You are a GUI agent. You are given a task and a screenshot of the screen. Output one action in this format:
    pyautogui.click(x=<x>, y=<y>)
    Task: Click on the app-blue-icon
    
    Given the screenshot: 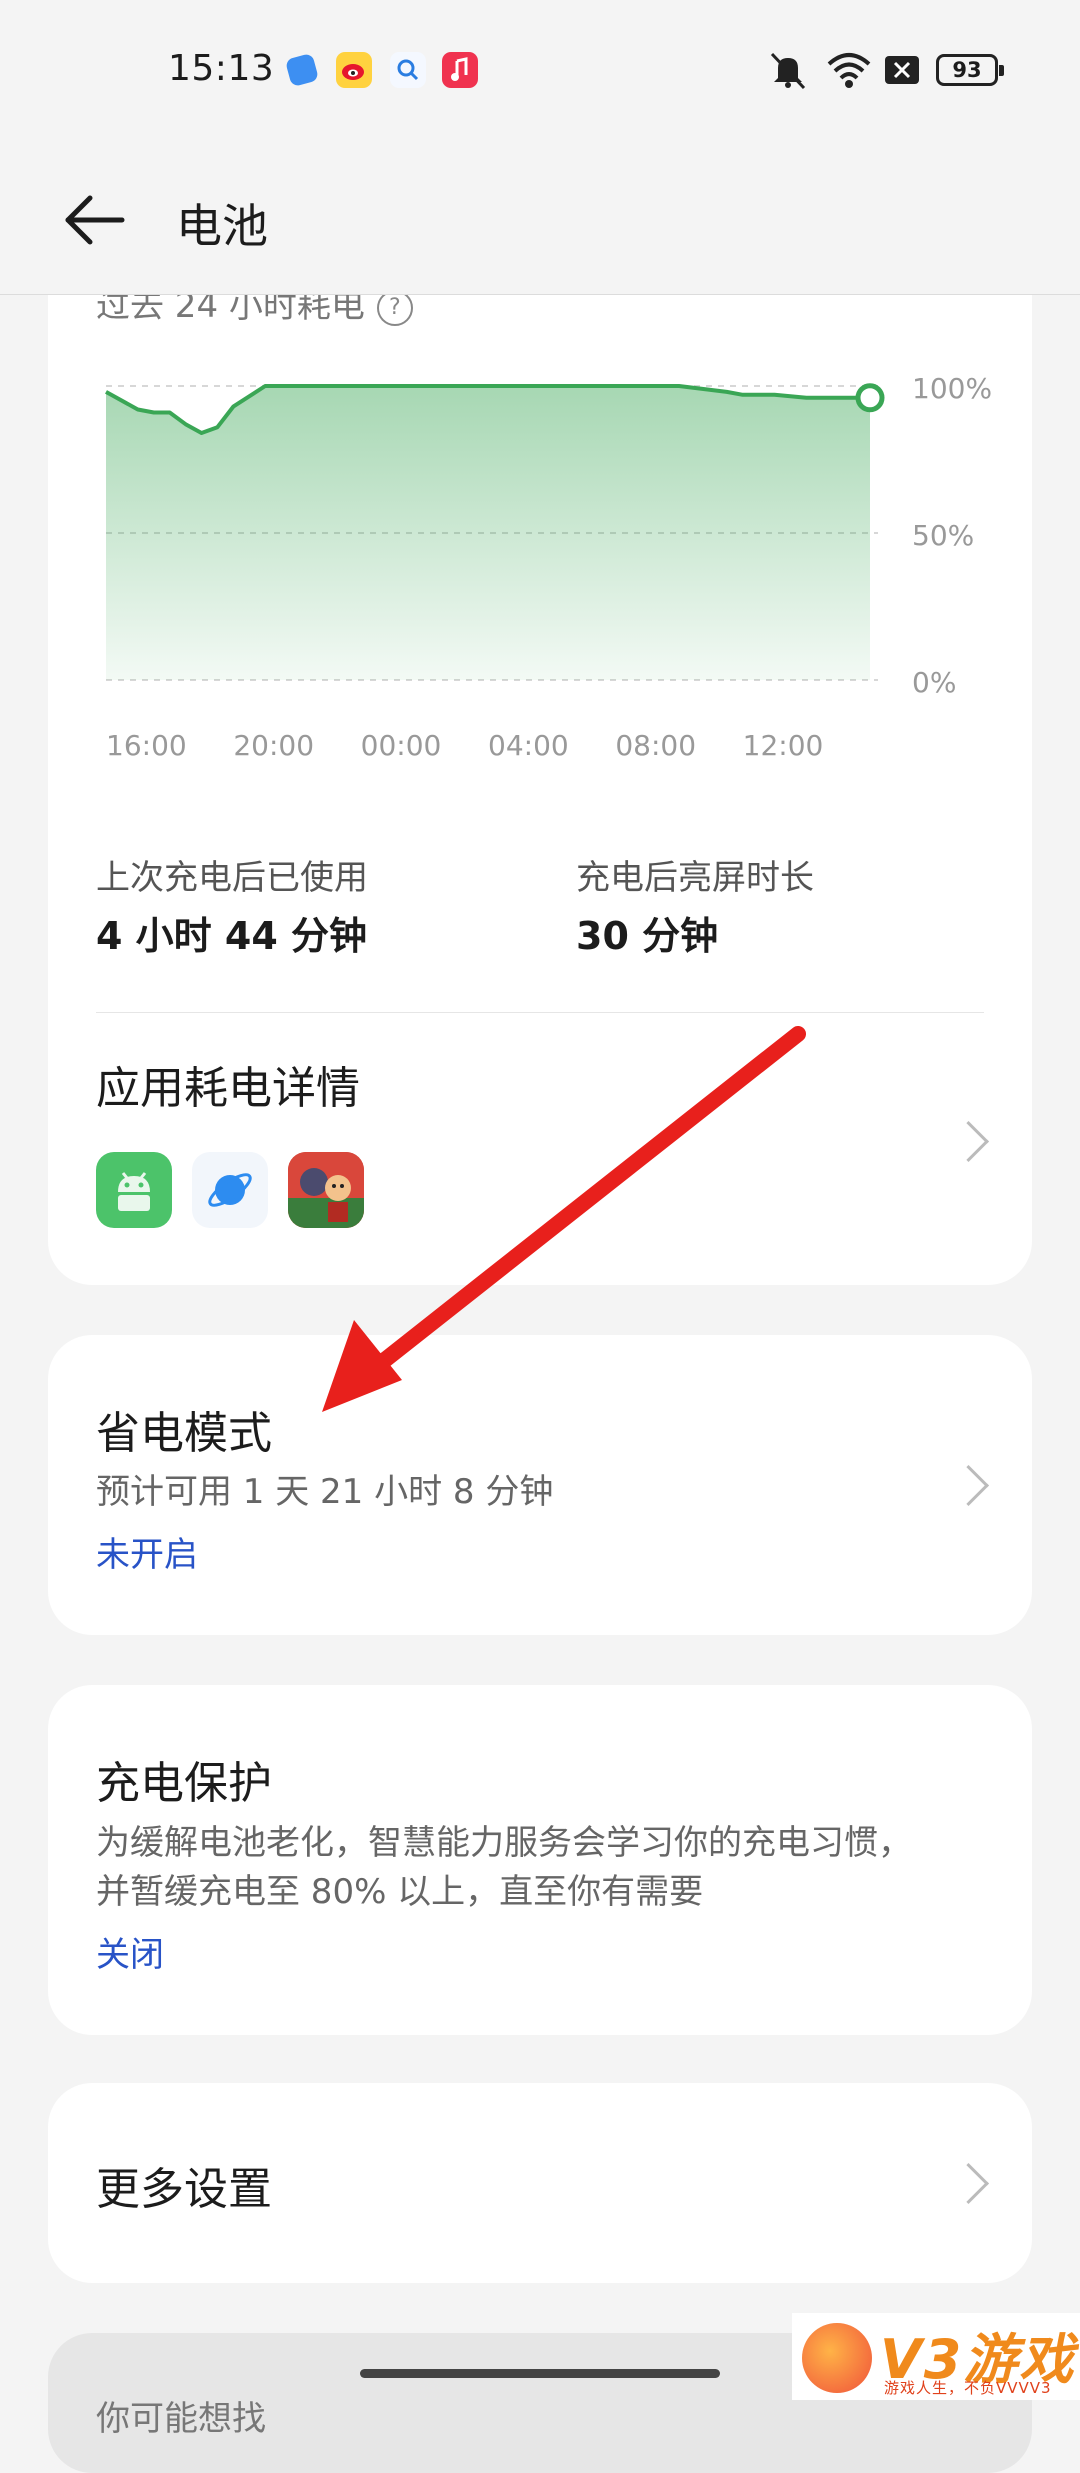 What is the action you would take?
    pyautogui.click(x=302, y=70)
    